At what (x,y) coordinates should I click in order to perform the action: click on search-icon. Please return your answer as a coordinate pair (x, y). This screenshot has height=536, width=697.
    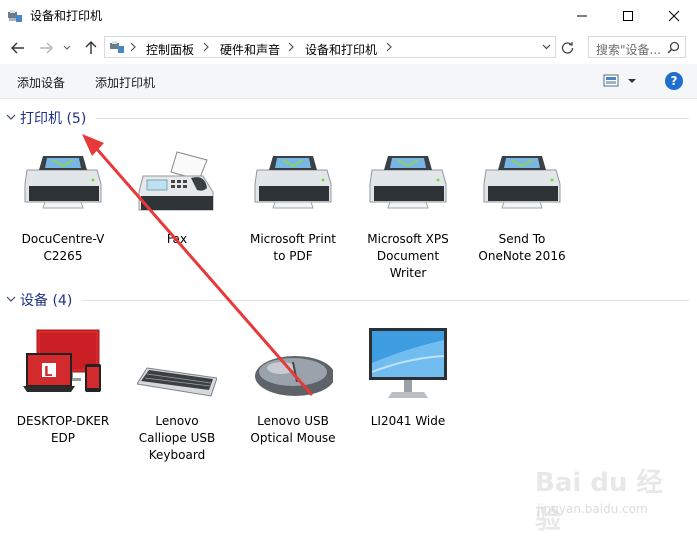
    Looking at the image, I should click on (673, 47).